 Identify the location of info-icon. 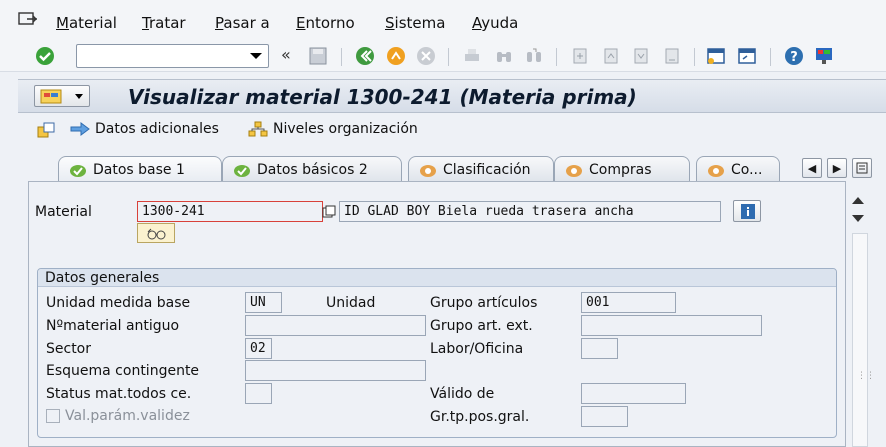
(748, 211).